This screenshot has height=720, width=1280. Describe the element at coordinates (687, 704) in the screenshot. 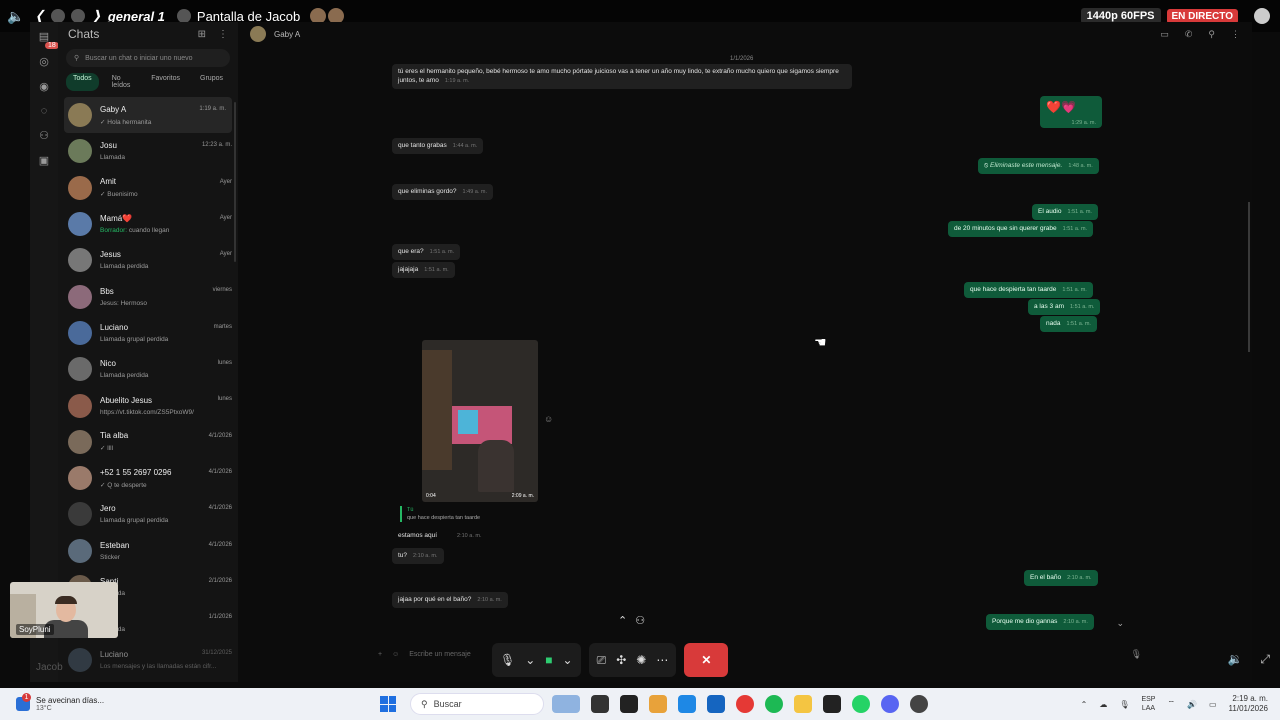

I see `edge-app-icon` at that location.